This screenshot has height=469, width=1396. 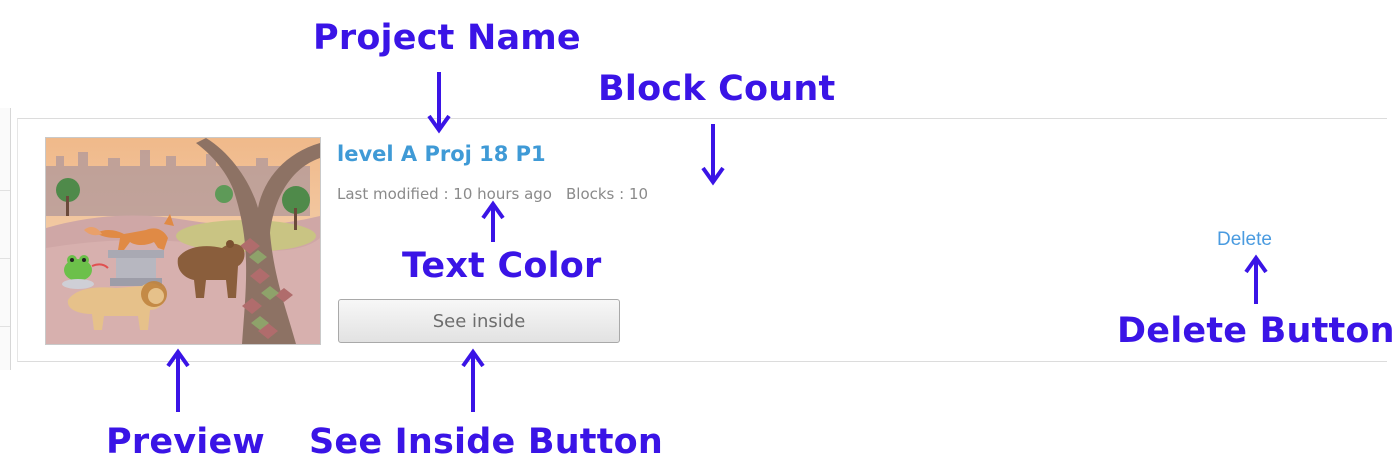 I want to click on blocks-label: Blocks :, so click(x=595, y=194).